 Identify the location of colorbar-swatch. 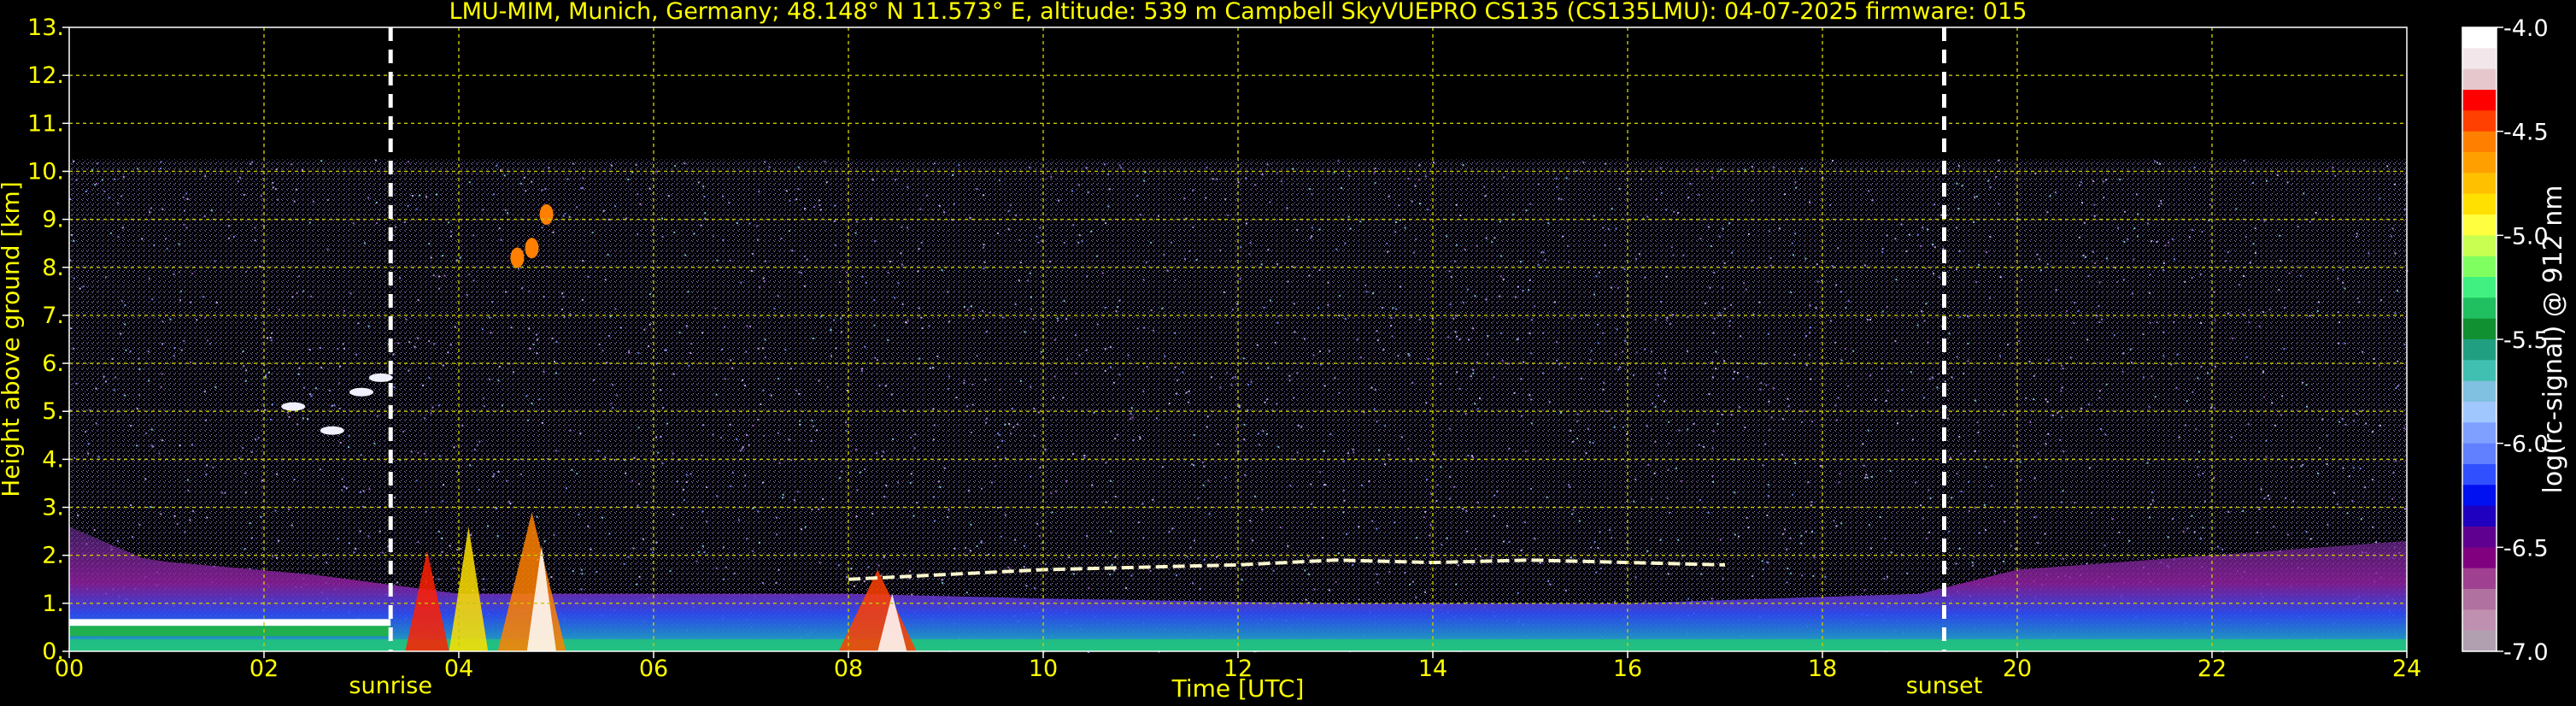
(2479, 308).